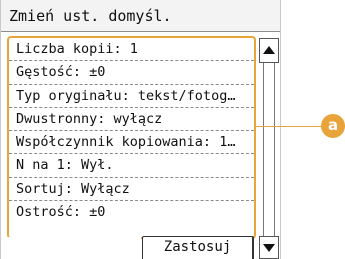 The image size is (345, 259). I want to click on title-bar: Zmień ust. domyśl., so click(140, 16).